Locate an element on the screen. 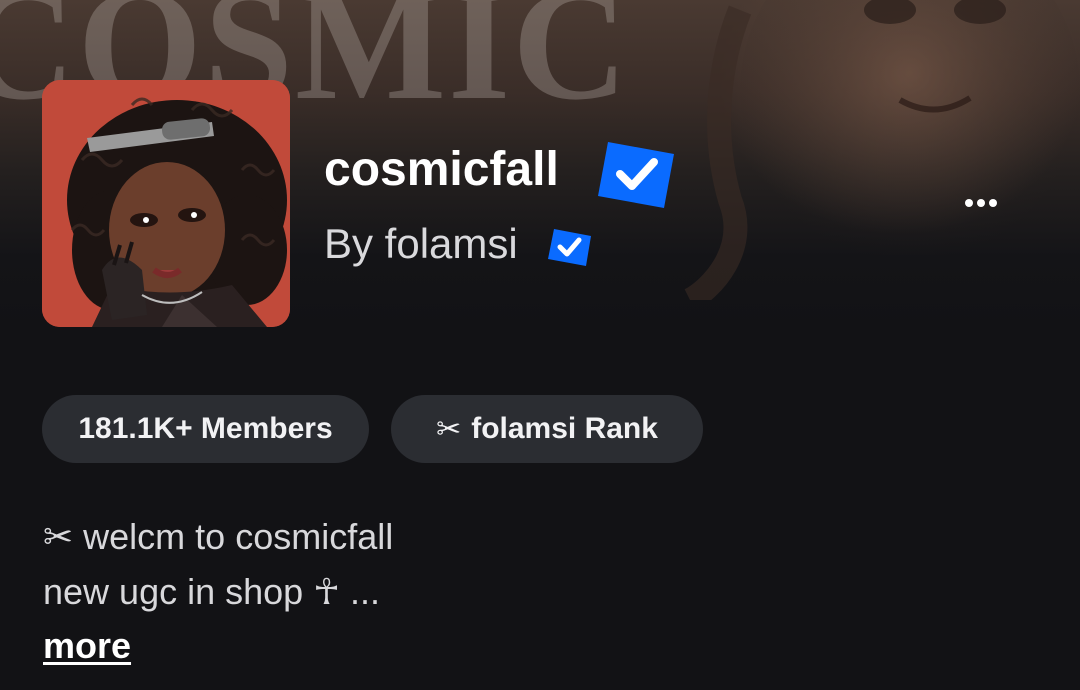  group-title: cosmicfall is located at coordinates (441, 169).